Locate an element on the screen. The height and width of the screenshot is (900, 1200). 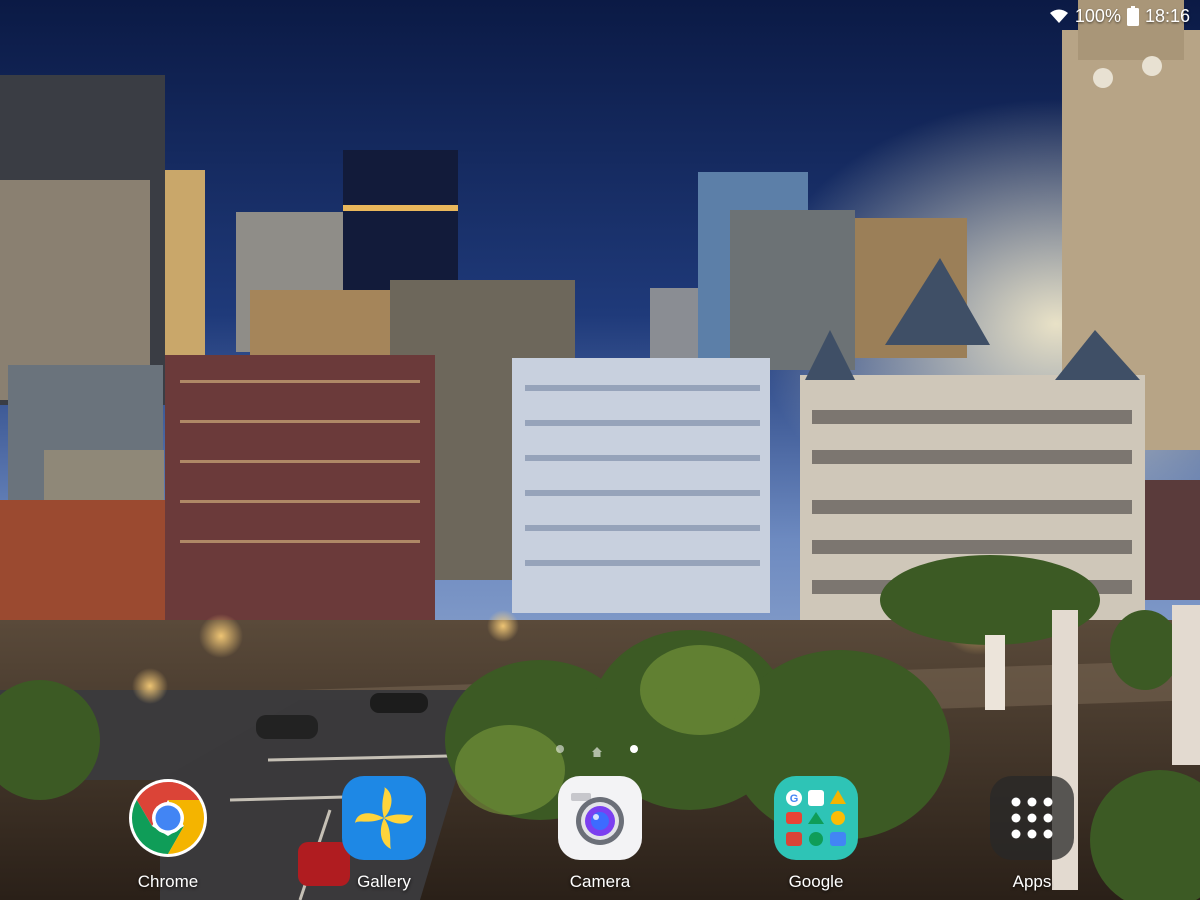
app-label: Chrome is located at coordinates (168, 881).